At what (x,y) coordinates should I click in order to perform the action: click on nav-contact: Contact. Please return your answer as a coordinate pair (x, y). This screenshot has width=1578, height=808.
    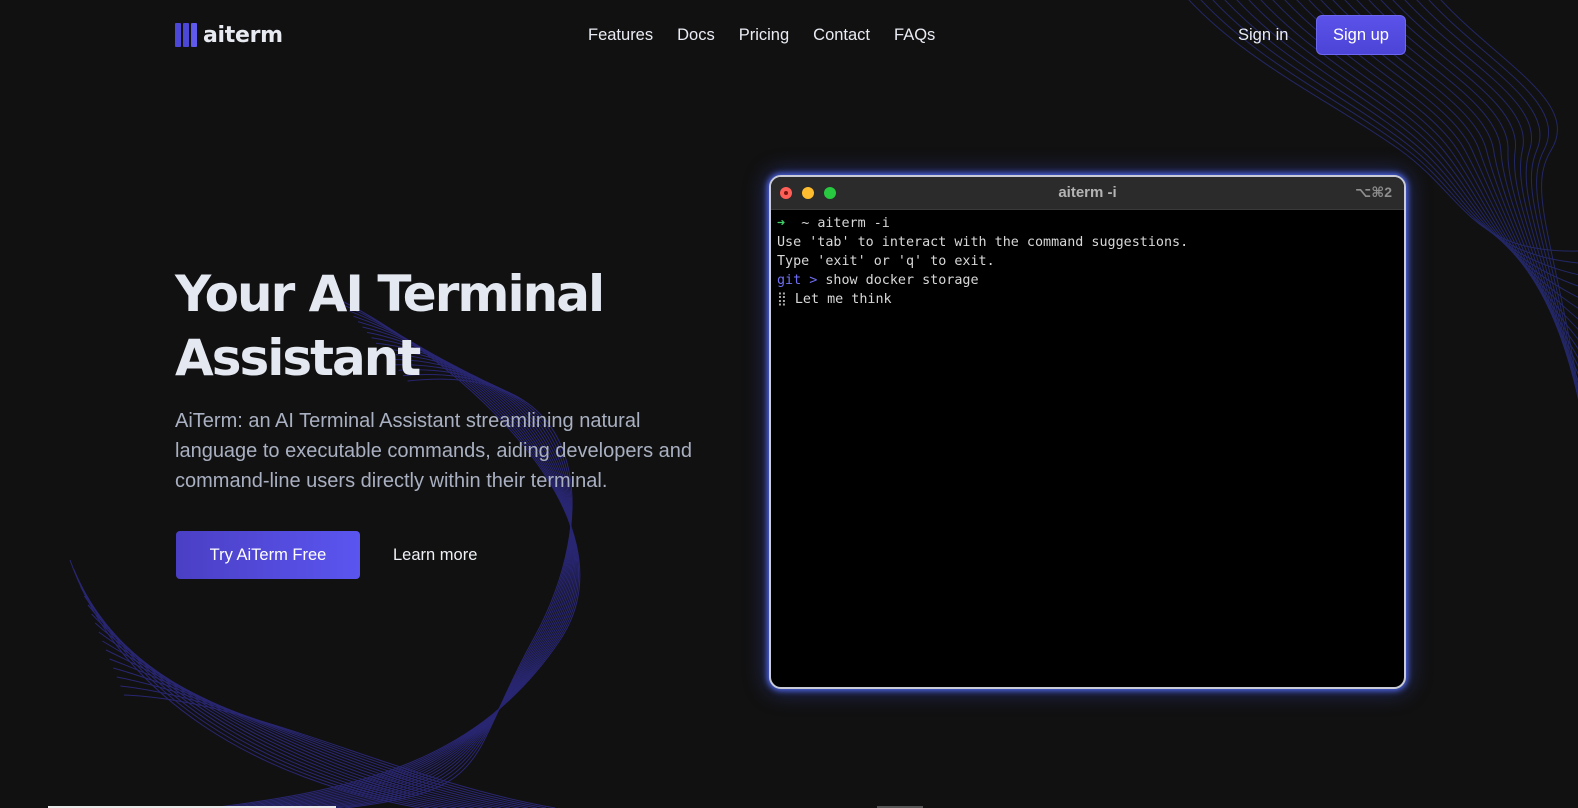
    Looking at the image, I should click on (841, 35).